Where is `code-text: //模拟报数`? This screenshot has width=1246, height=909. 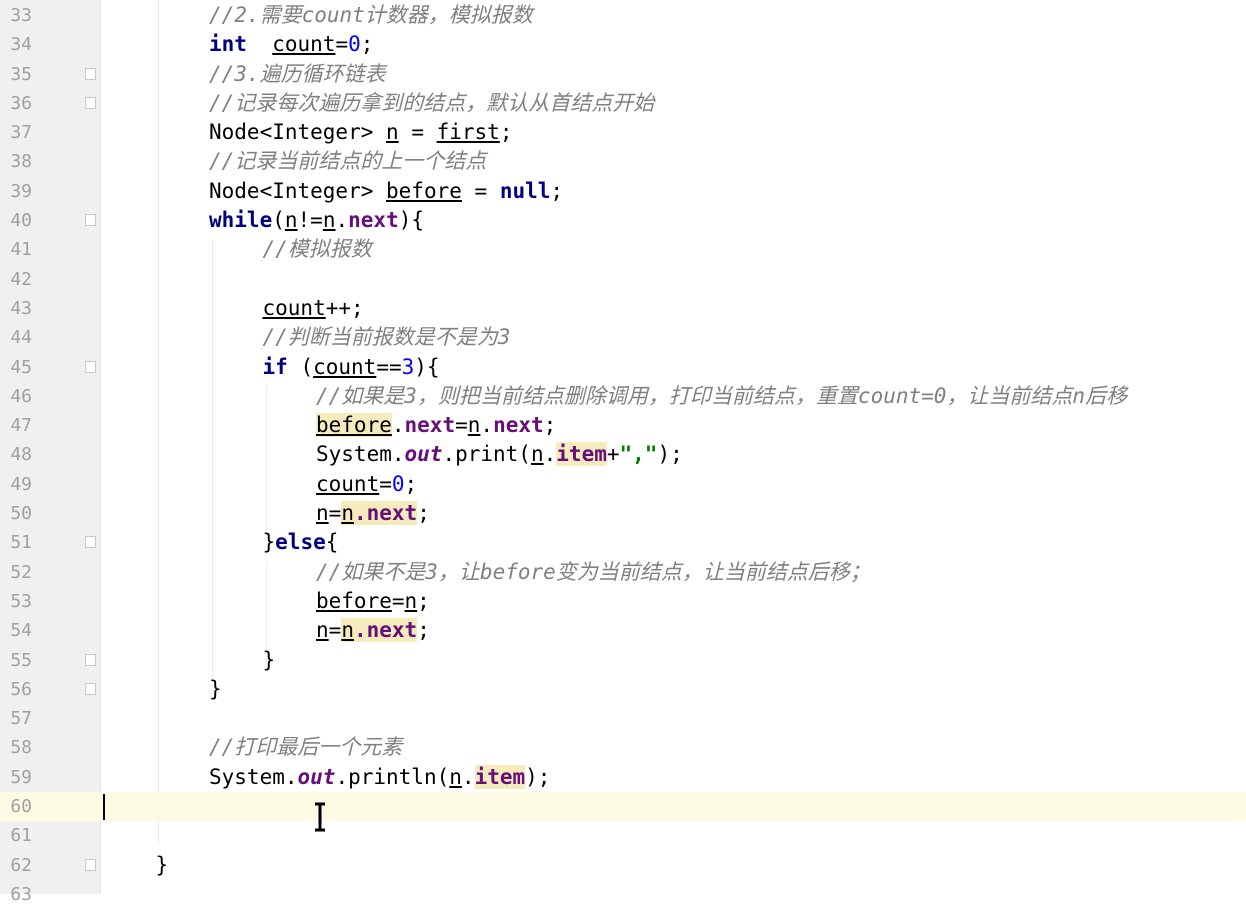 code-text: //模拟报数 is located at coordinates (317, 249).